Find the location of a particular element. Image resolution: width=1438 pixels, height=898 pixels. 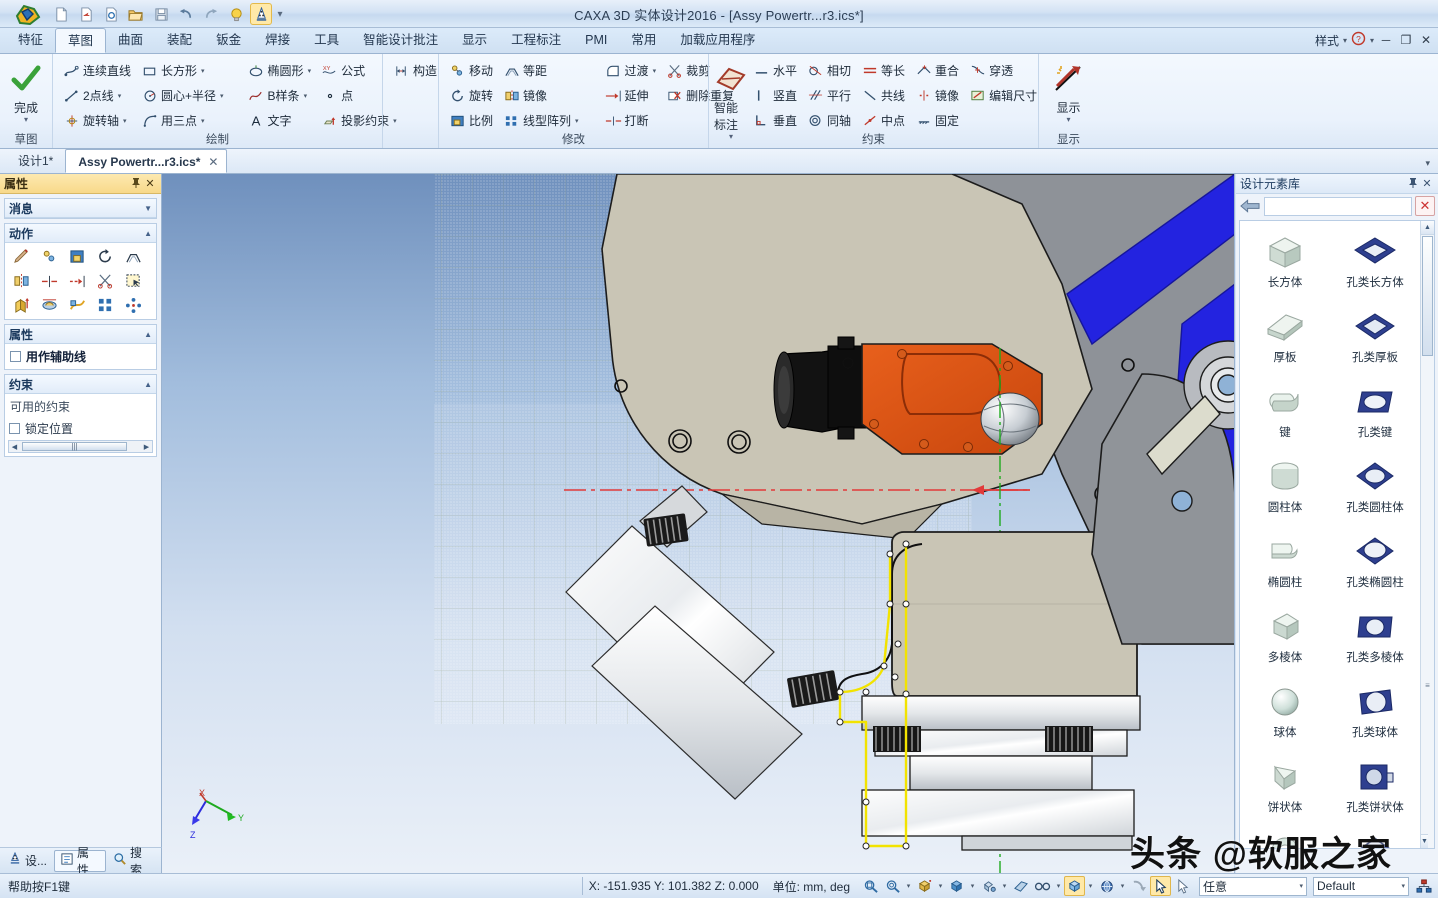

library-item-wedge: 饼状体 is located at coordinates (1285, 783).